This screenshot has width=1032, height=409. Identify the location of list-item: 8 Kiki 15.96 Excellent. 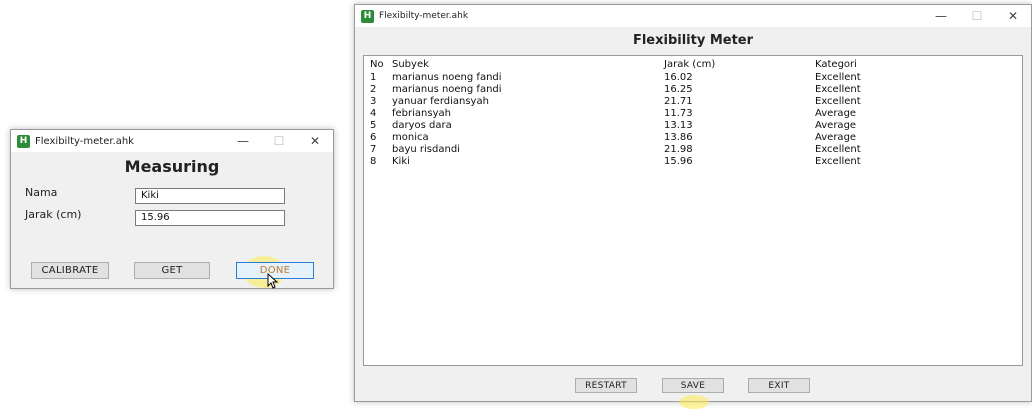
(693, 162).